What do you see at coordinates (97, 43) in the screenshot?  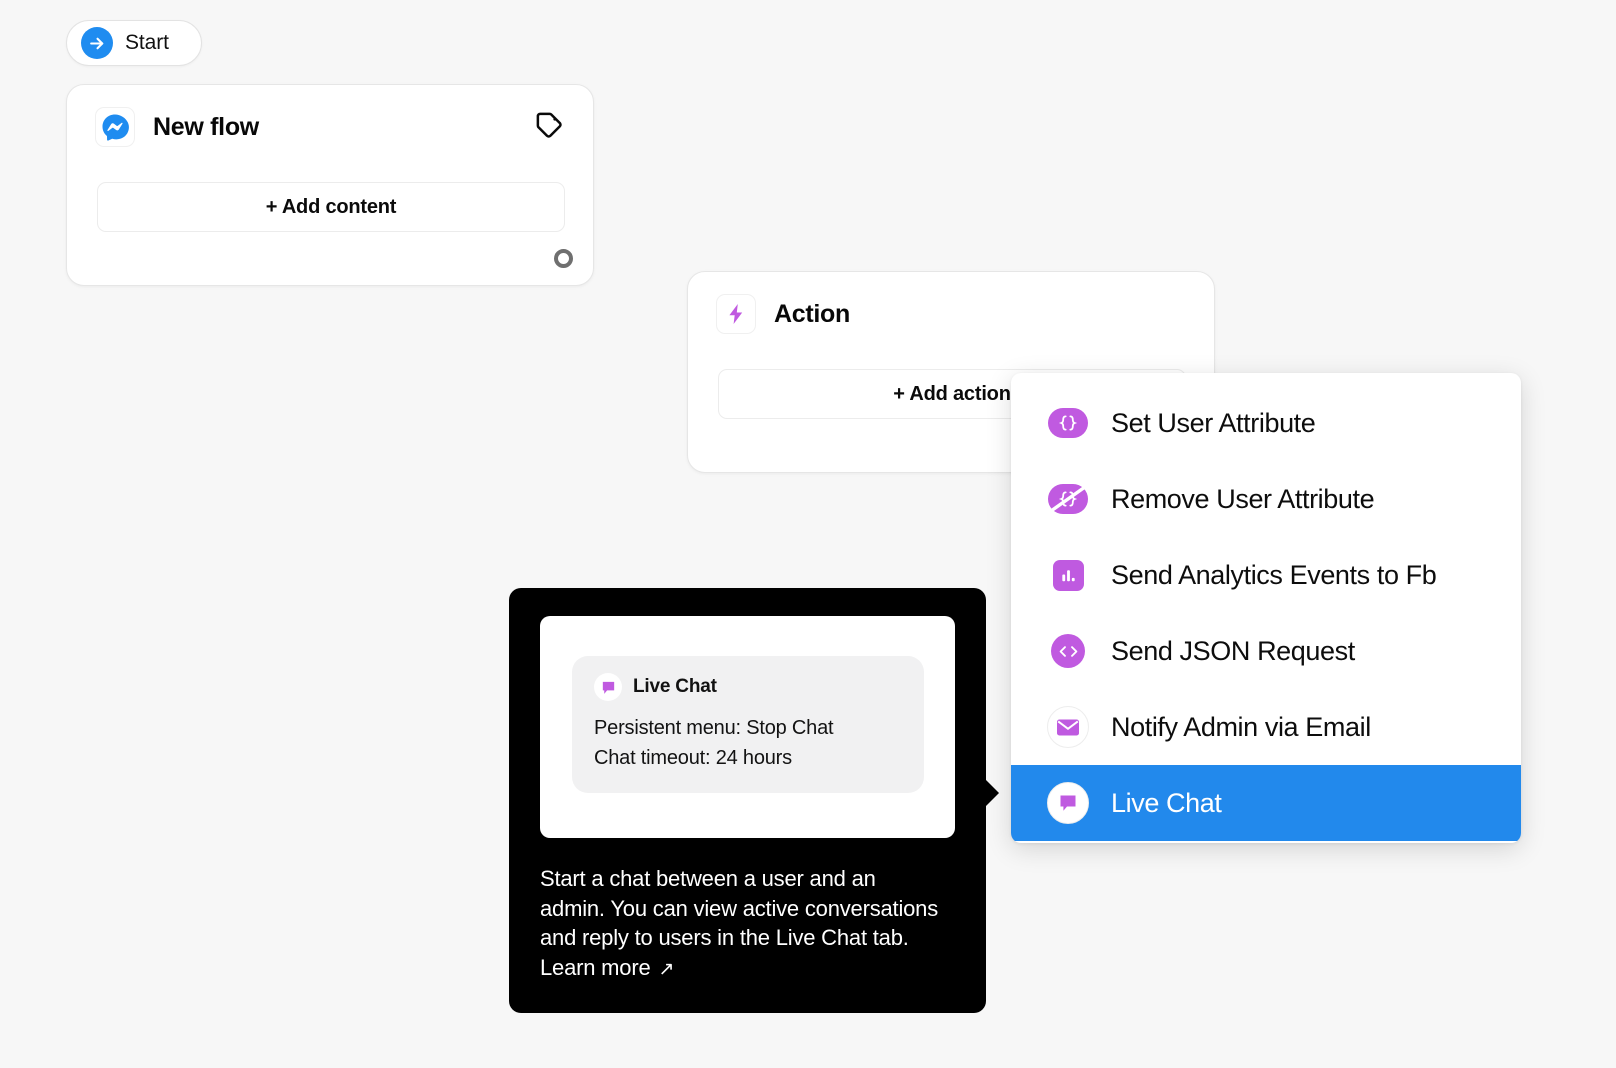 I see `arrow-right-circle-icon` at bounding box center [97, 43].